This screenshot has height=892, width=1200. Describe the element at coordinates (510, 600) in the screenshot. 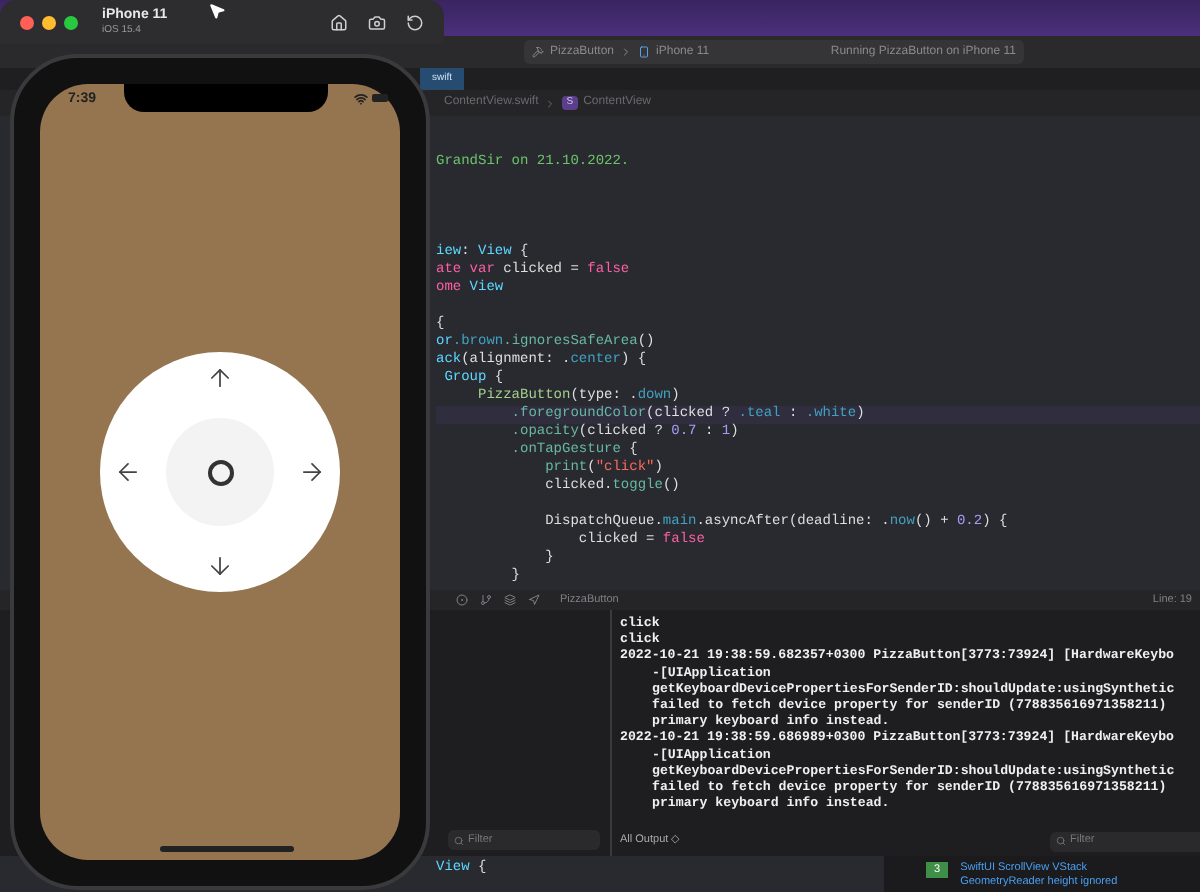

I see `layers-icon` at that location.